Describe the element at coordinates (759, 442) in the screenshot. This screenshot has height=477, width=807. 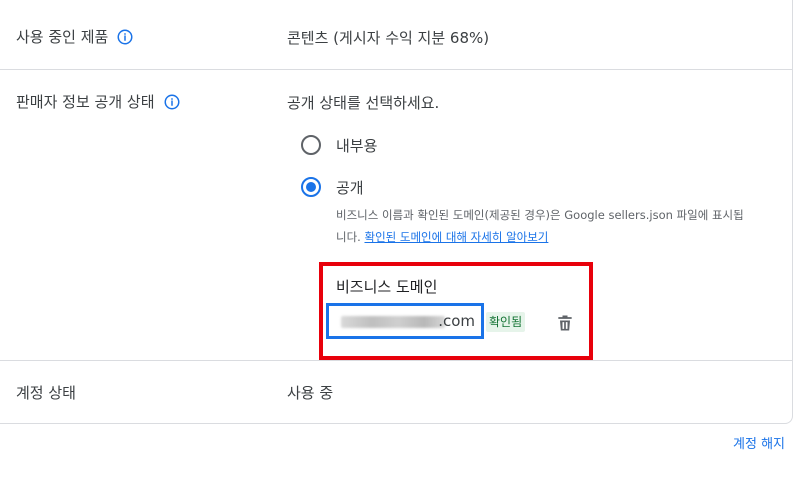
I see `cancel-account-link: 계정 해지` at that location.